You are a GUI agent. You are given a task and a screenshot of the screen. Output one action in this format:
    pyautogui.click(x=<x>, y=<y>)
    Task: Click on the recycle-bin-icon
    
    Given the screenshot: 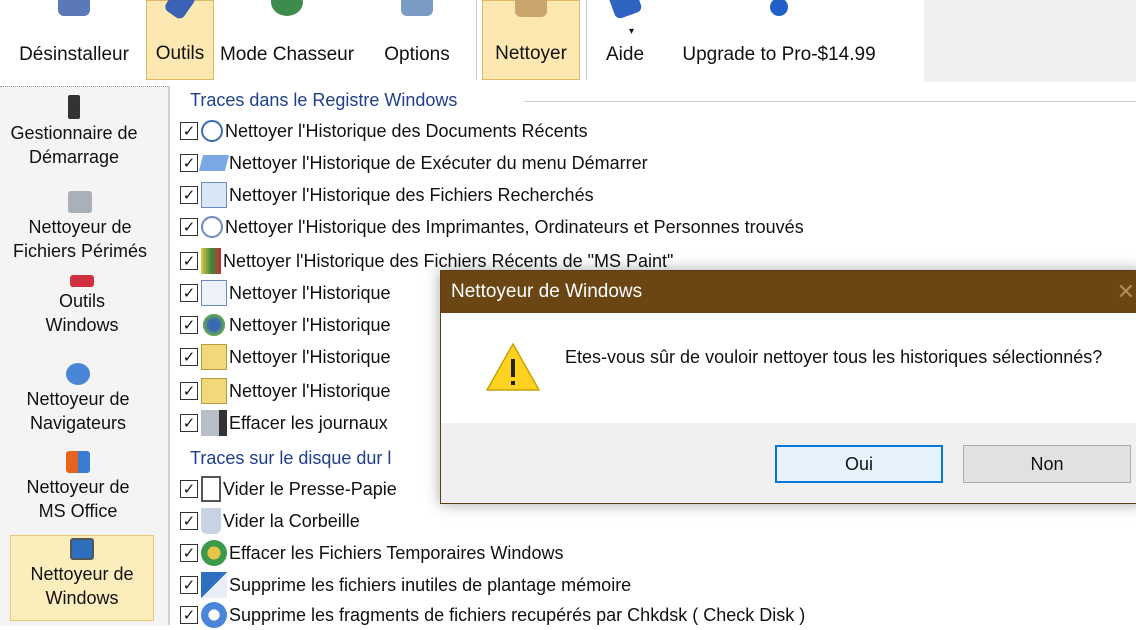 What is the action you would take?
    pyautogui.click(x=211, y=521)
    